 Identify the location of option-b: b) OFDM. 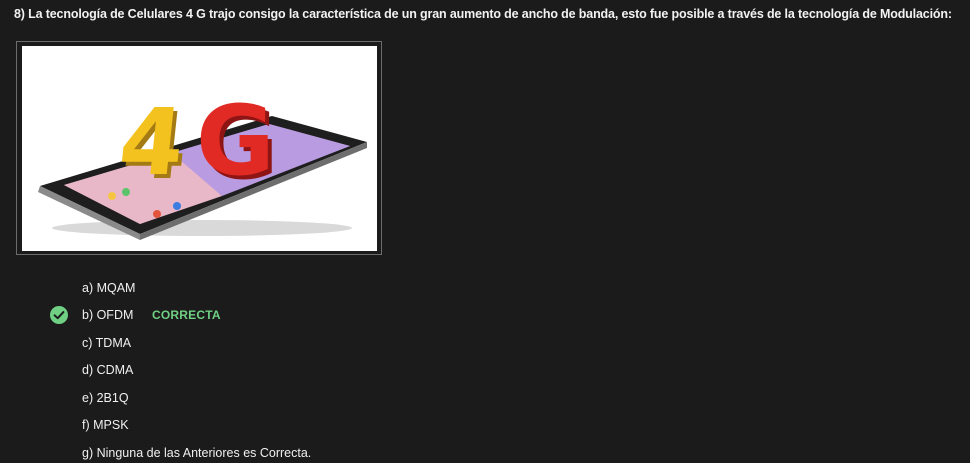
(107, 315).